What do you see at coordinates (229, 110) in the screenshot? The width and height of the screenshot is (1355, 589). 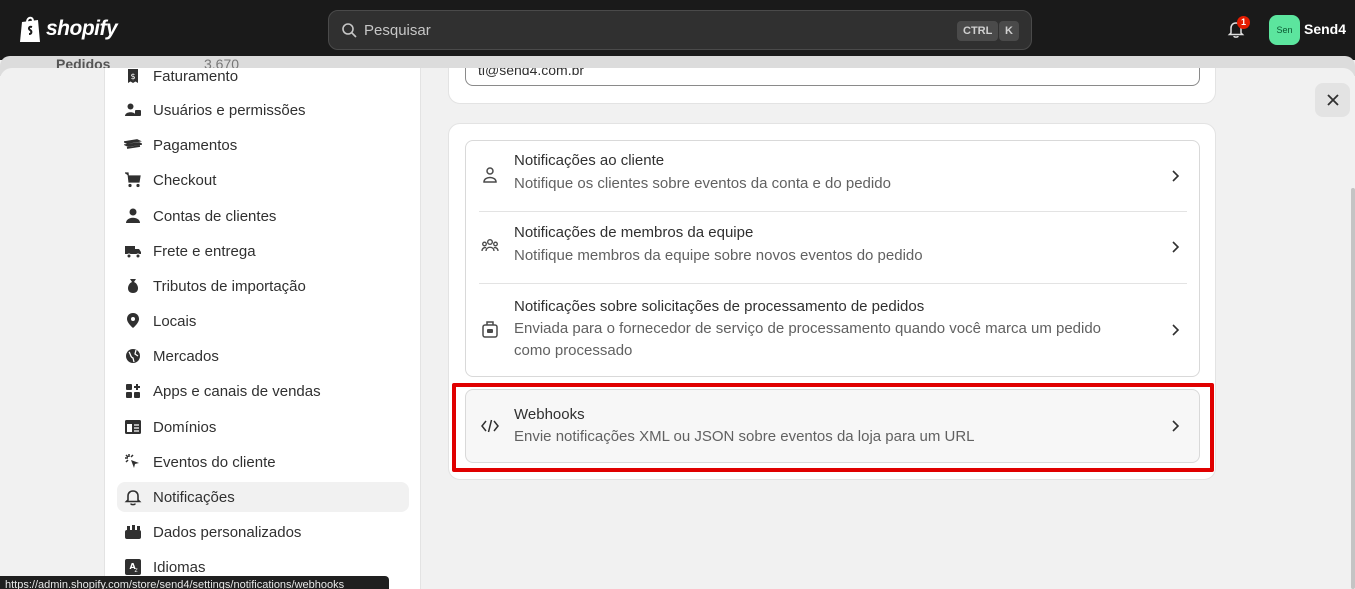 I see `sidebar-item-label: Usuários e permissões` at bounding box center [229, 110].